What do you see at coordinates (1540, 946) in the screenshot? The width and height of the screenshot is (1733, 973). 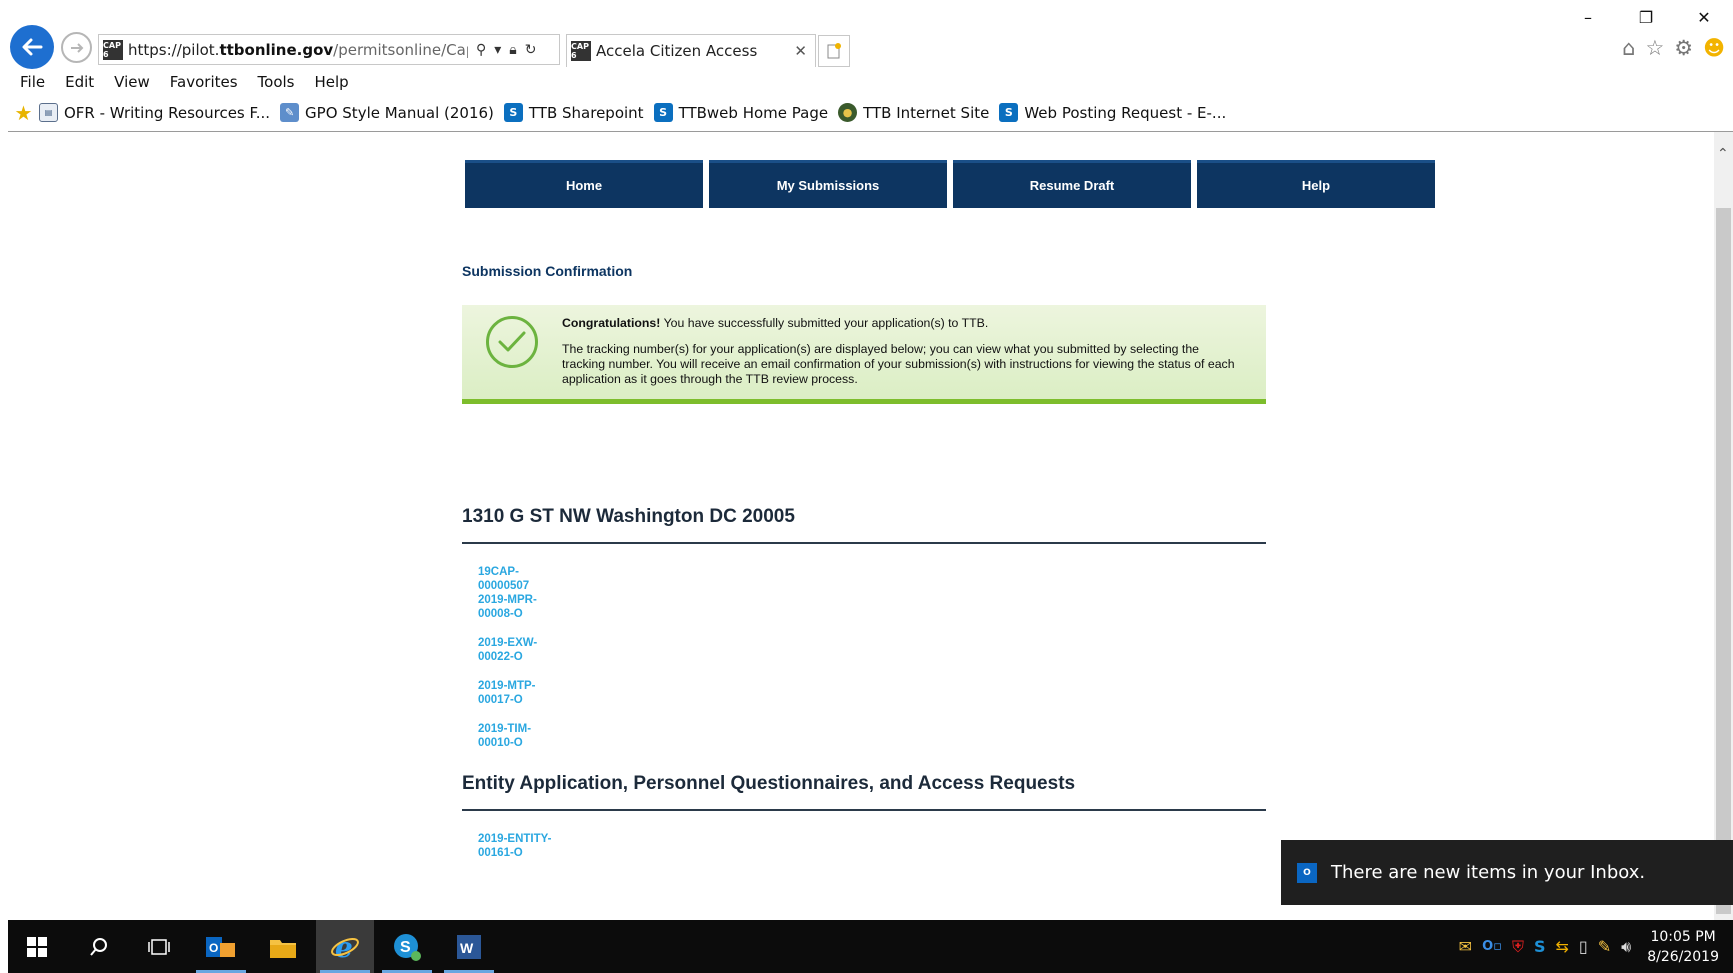 I see `skype-tray-icon: S` at bounding box center [1540, 946].